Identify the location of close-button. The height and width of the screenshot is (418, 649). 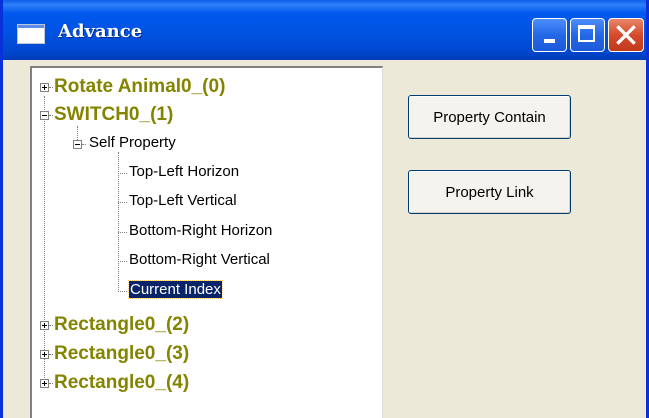
(626, 35).